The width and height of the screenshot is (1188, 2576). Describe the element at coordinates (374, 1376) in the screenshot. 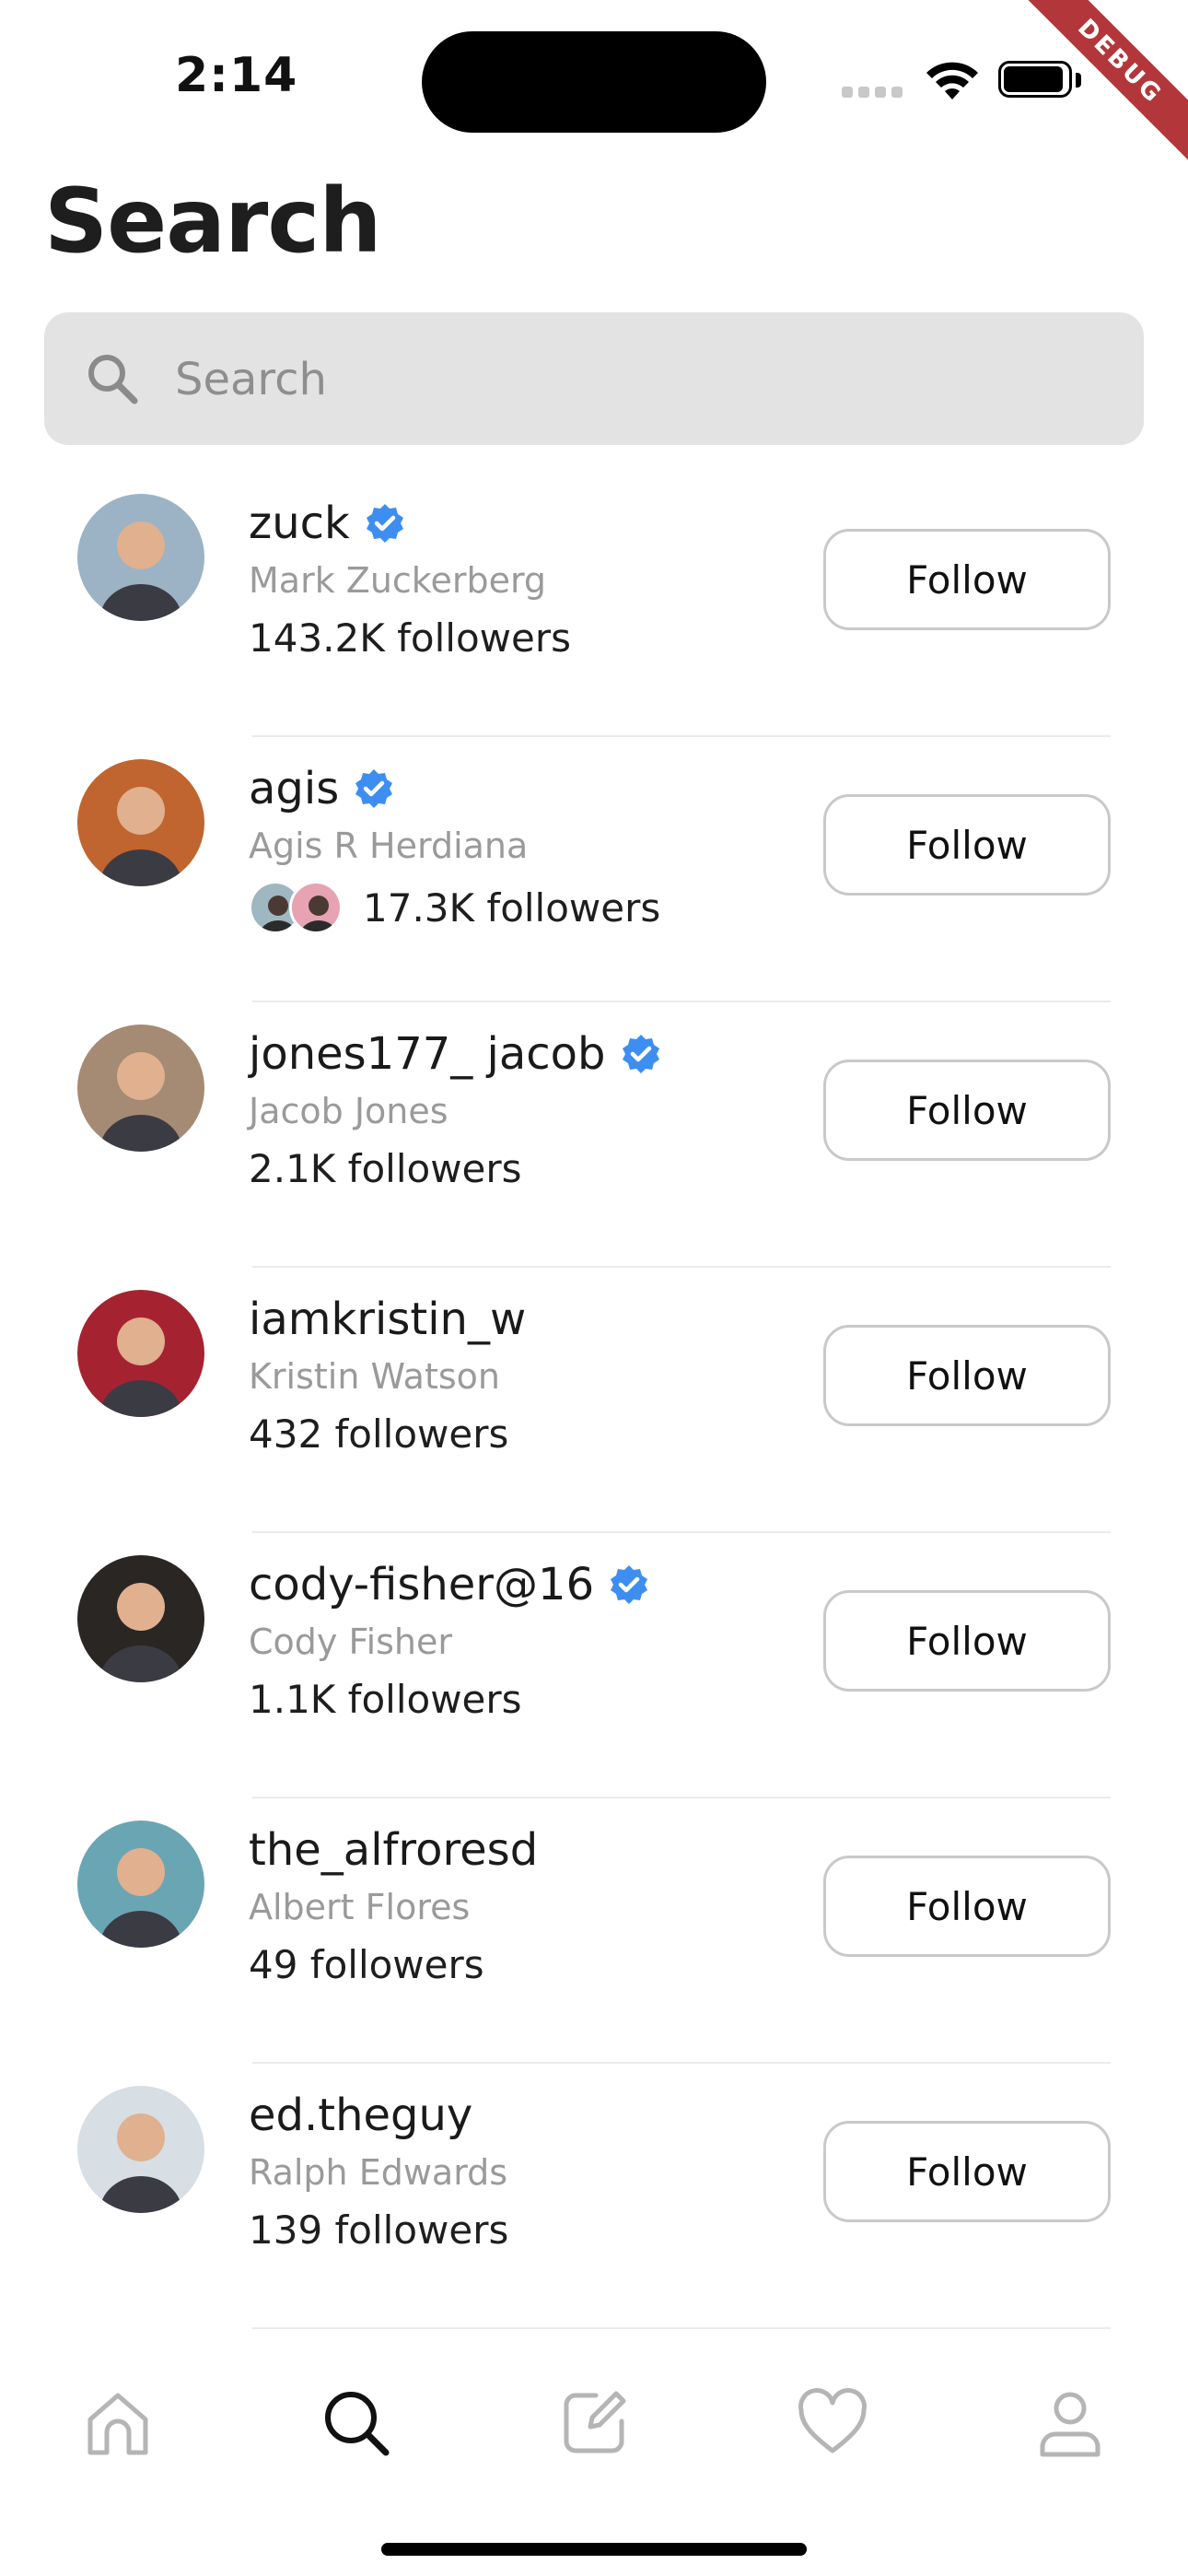

I see `full-name: Kristin Watson` at that location.